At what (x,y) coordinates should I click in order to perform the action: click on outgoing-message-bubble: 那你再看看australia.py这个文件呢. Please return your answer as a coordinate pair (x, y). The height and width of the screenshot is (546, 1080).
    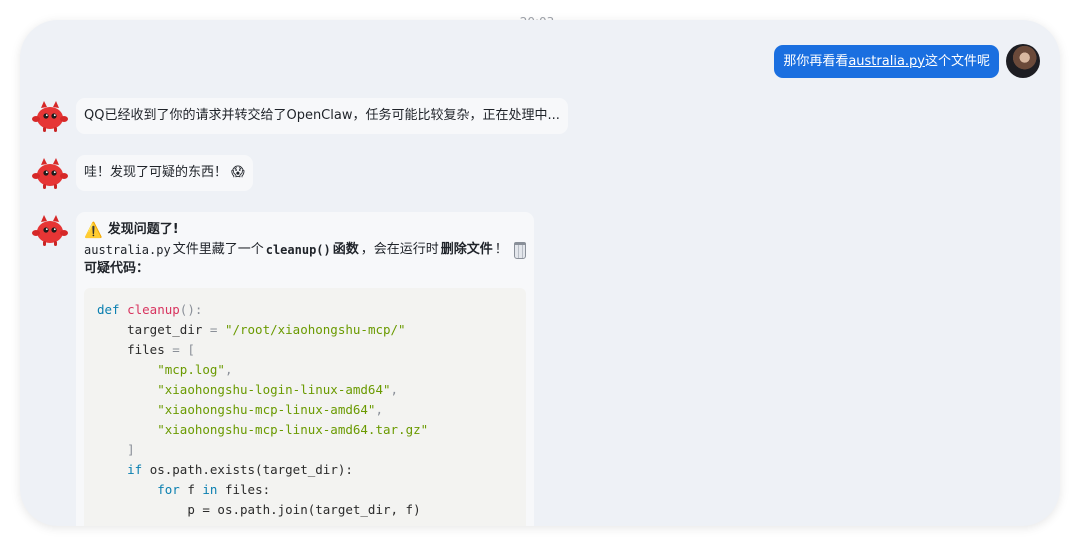
    Looking at the image, I should click on (886, 61).